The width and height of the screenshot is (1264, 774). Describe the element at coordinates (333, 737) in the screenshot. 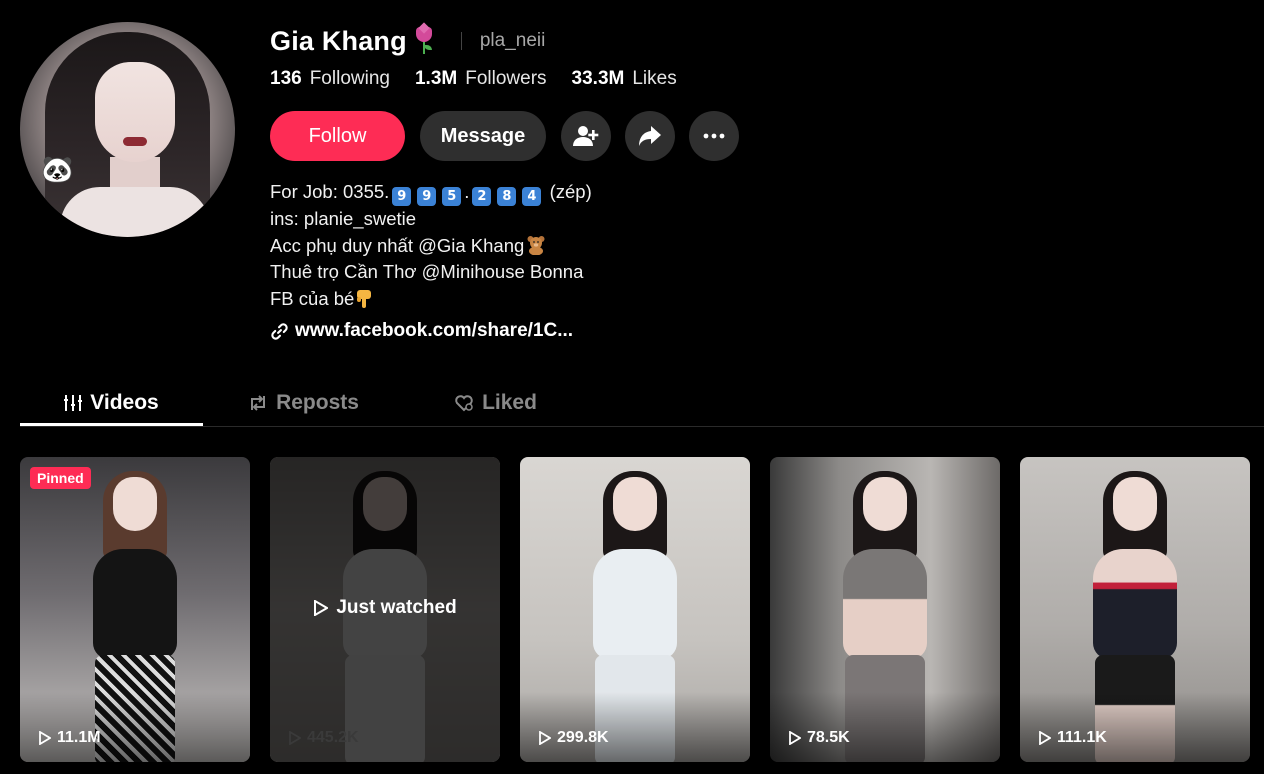

I see `view-count-text: 445.2K` at that location.